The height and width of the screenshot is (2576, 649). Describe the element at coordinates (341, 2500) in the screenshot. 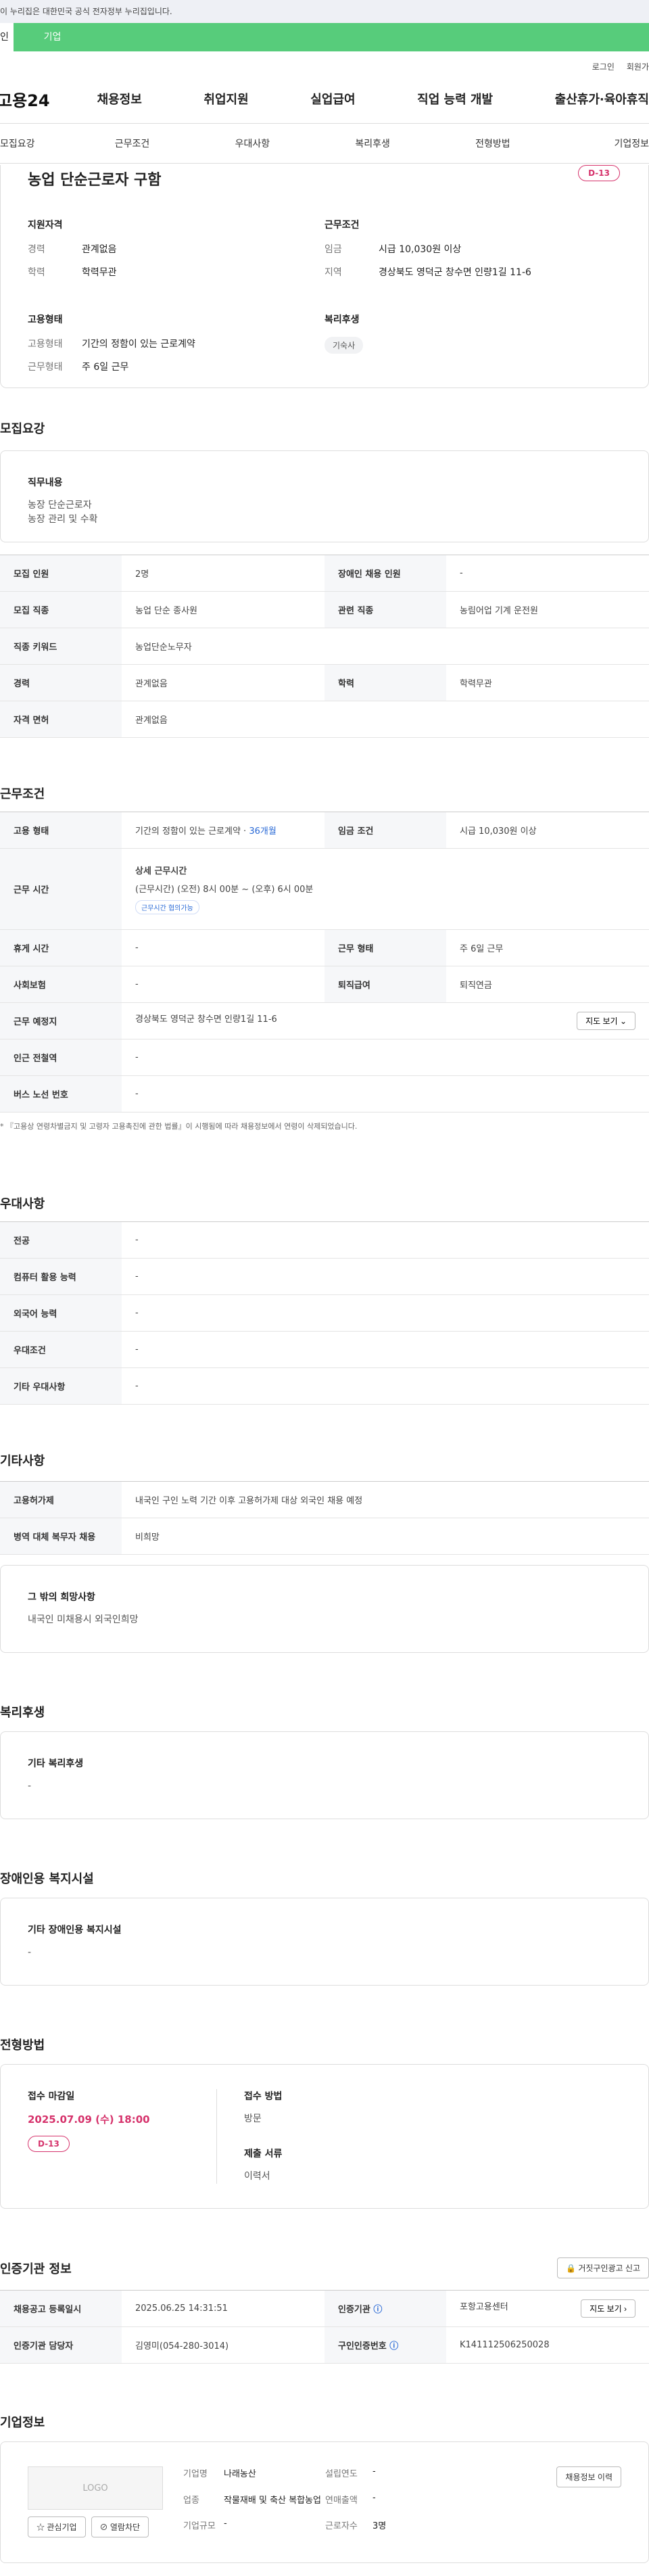

I see `revenue-label: 연매출액` at that location.